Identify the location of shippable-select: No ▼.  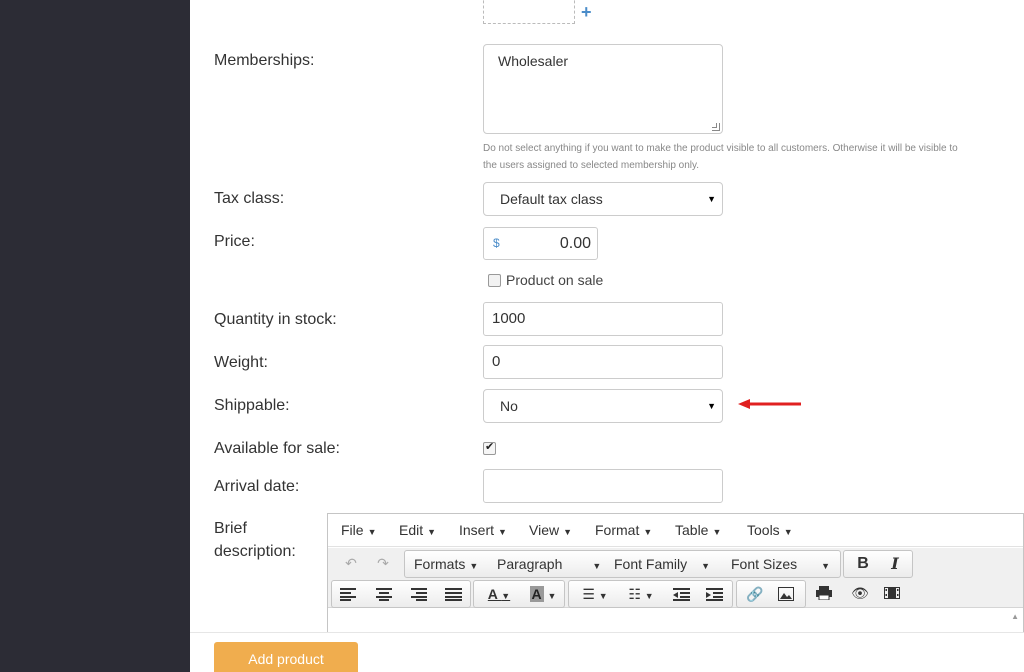
(603, 406).